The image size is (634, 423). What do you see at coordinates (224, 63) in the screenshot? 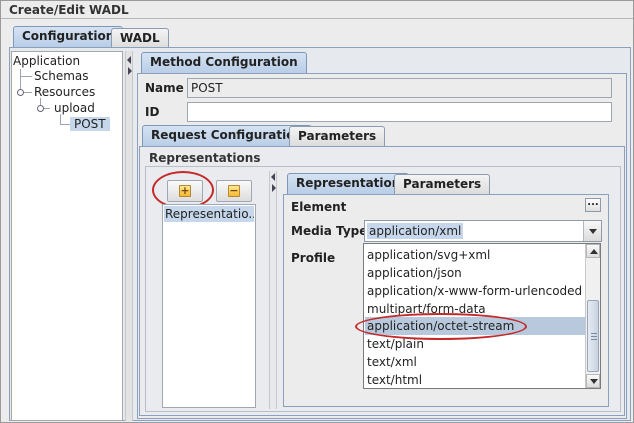
I see `tab-method-configuration: Method Configuration` at bounding box center [224, 63].